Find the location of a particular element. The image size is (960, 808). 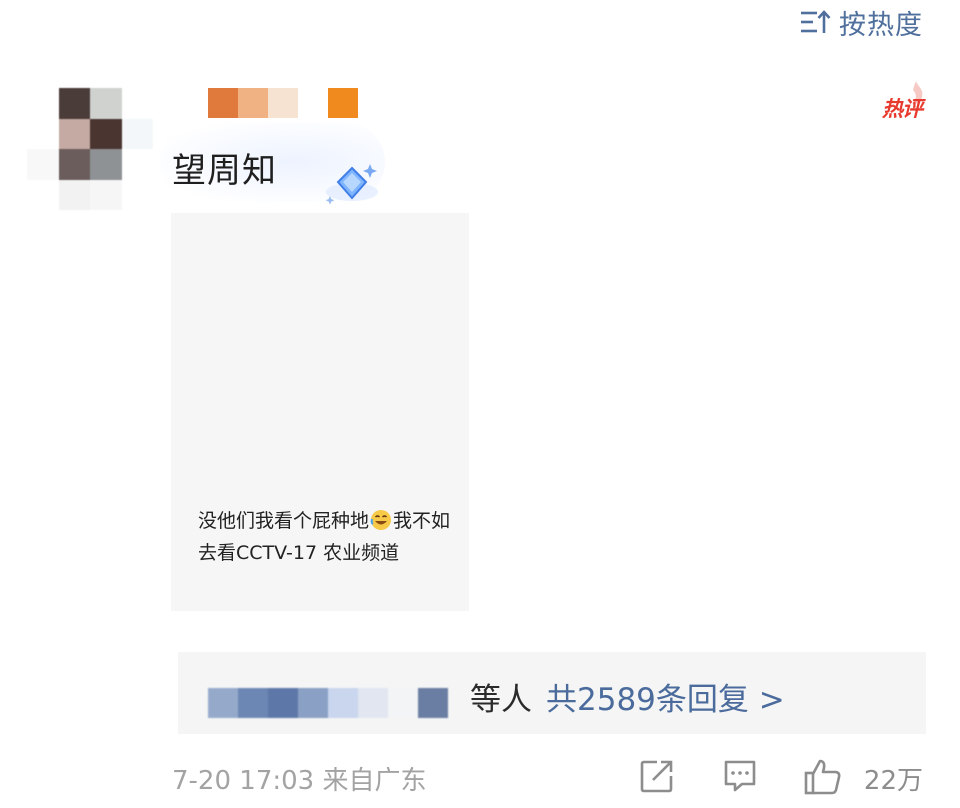

laughing-rolling-face-icon is located at coordinates (381, 520).